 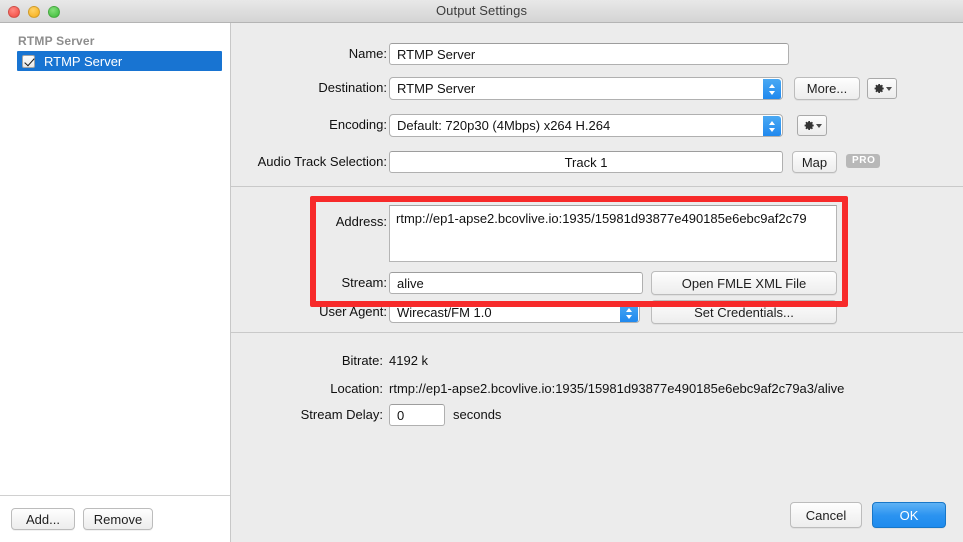 I want to click on destination-label: Destination:, so click(x=352, y=87).